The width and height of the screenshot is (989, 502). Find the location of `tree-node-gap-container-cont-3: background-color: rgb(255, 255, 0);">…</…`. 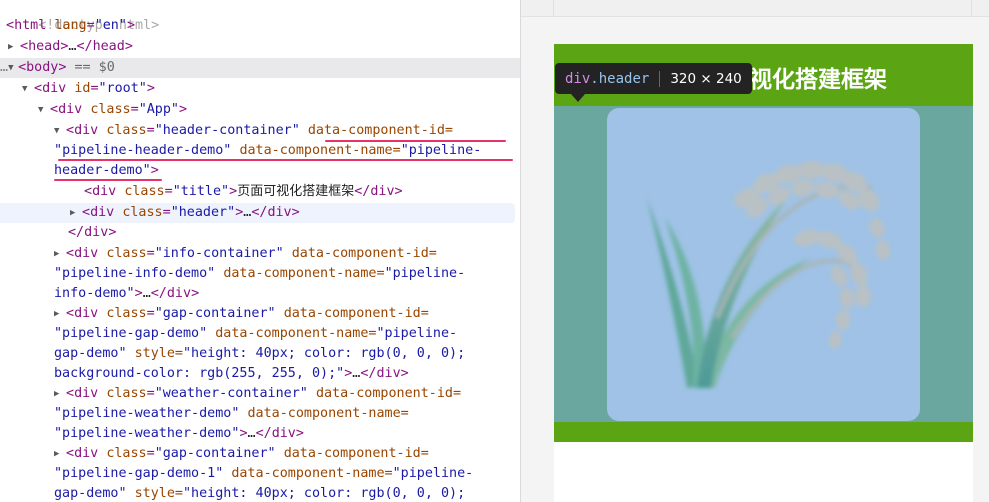

tree-node-gap-container-cont-3: background-color: rgb(255, 255, 0);">…</… is located at coordinates (260, 374).